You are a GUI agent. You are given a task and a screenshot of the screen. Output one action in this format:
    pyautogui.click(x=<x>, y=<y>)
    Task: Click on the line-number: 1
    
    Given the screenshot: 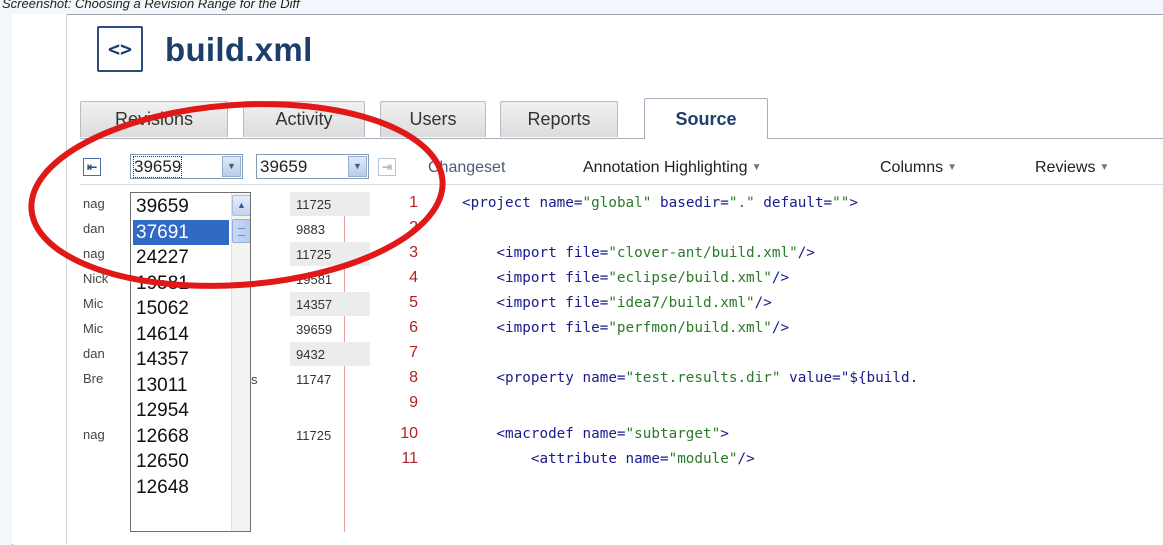 What is the action you would take?
    pyautogui.click(x=413, y=202)
    